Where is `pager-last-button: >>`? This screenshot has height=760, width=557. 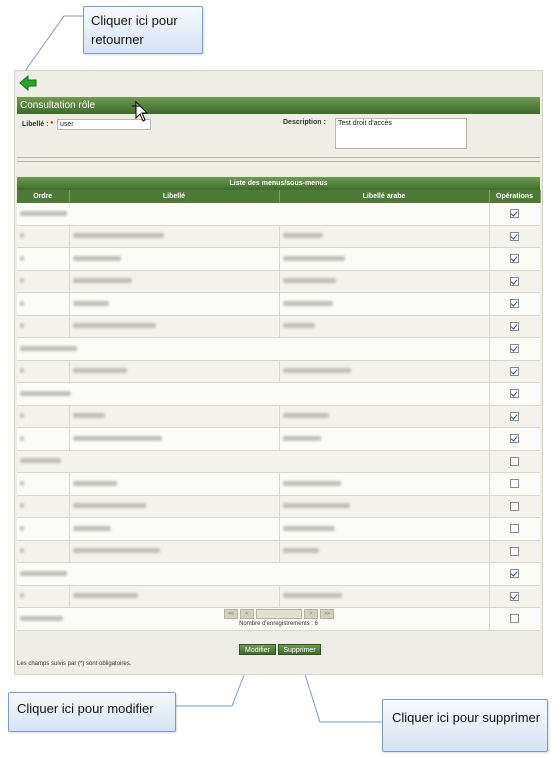 pager-last-button: >> is located at coordinates (327, 614).